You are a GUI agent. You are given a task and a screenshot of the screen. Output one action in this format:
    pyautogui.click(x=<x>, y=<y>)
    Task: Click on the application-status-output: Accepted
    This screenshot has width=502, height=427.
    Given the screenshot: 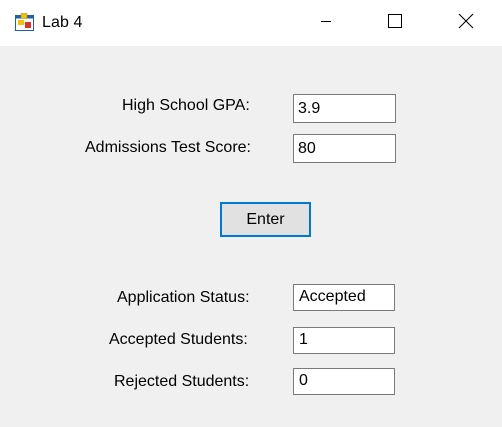 What is the action you would take?
    pyautogui.click(x=344, y=297)
    